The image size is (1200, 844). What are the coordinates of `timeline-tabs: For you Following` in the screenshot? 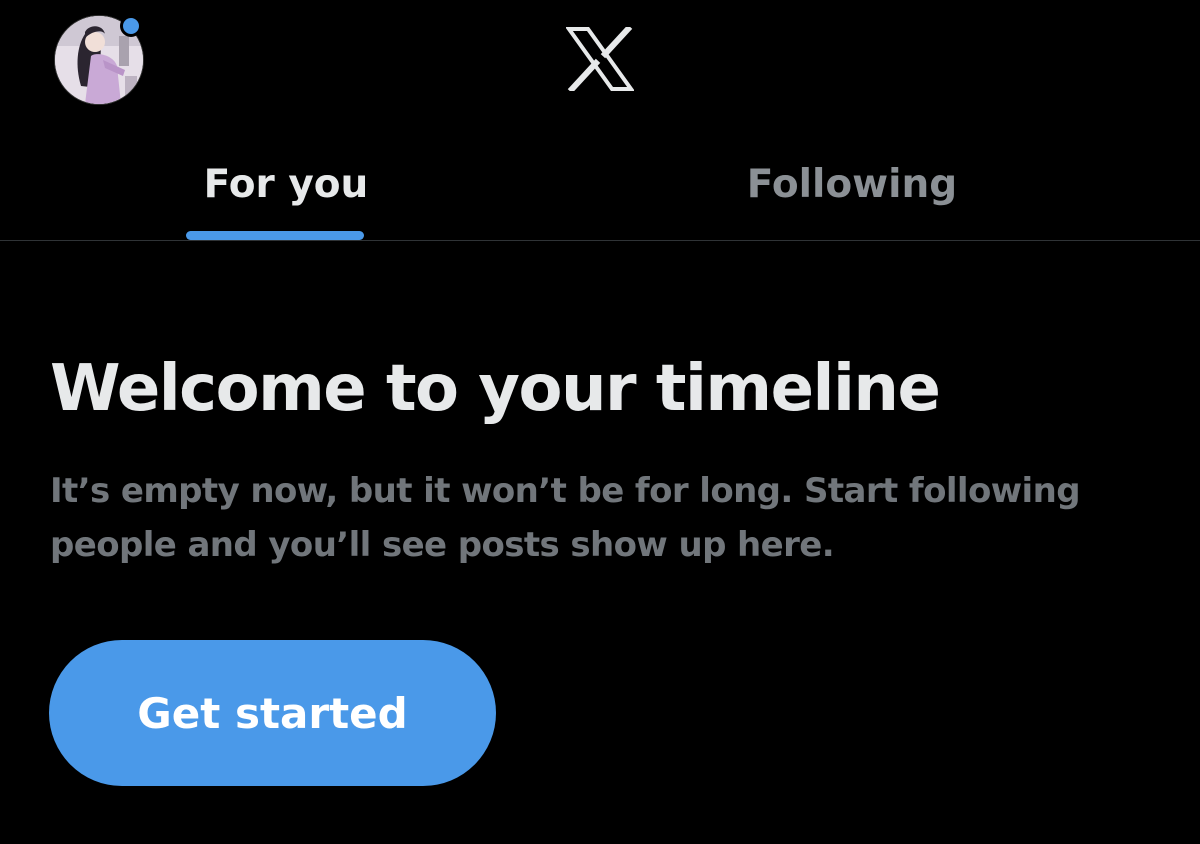 It's located at (600, 184).